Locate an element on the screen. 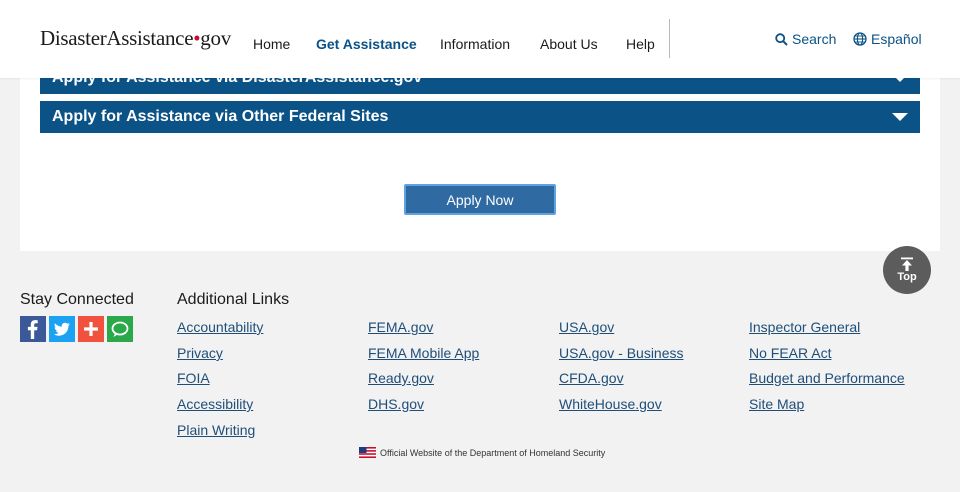  footer-link-fema: FEMA.gov is located at coordinates (400, 327).